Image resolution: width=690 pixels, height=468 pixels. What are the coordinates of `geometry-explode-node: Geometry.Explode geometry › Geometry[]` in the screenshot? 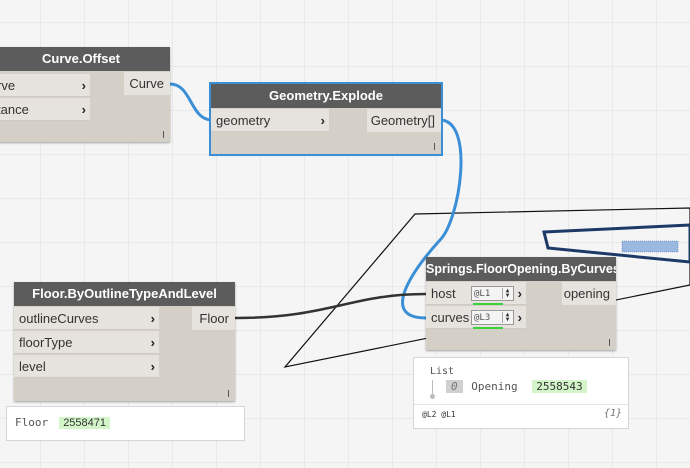 It's located at (326, 119).